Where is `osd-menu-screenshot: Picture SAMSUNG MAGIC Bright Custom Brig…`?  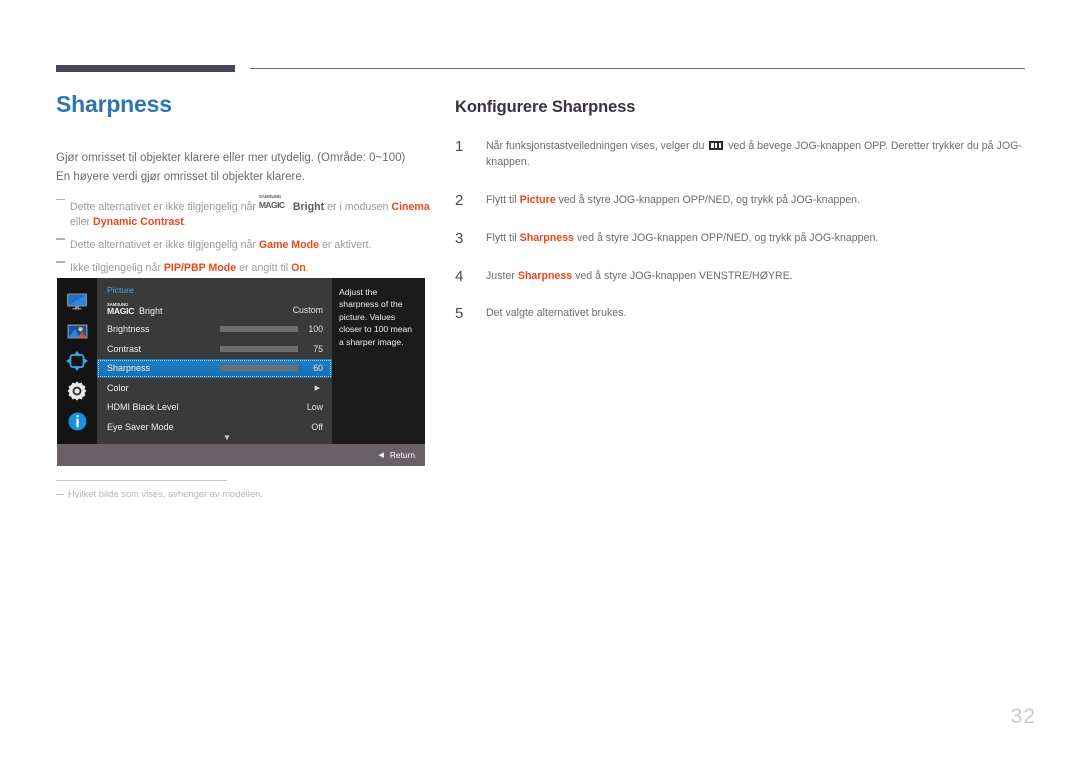
osd-menu-screenshot: Picture SAMSUNG MAGIC Bright Custom Brig… is located at coordinates (241, 372).